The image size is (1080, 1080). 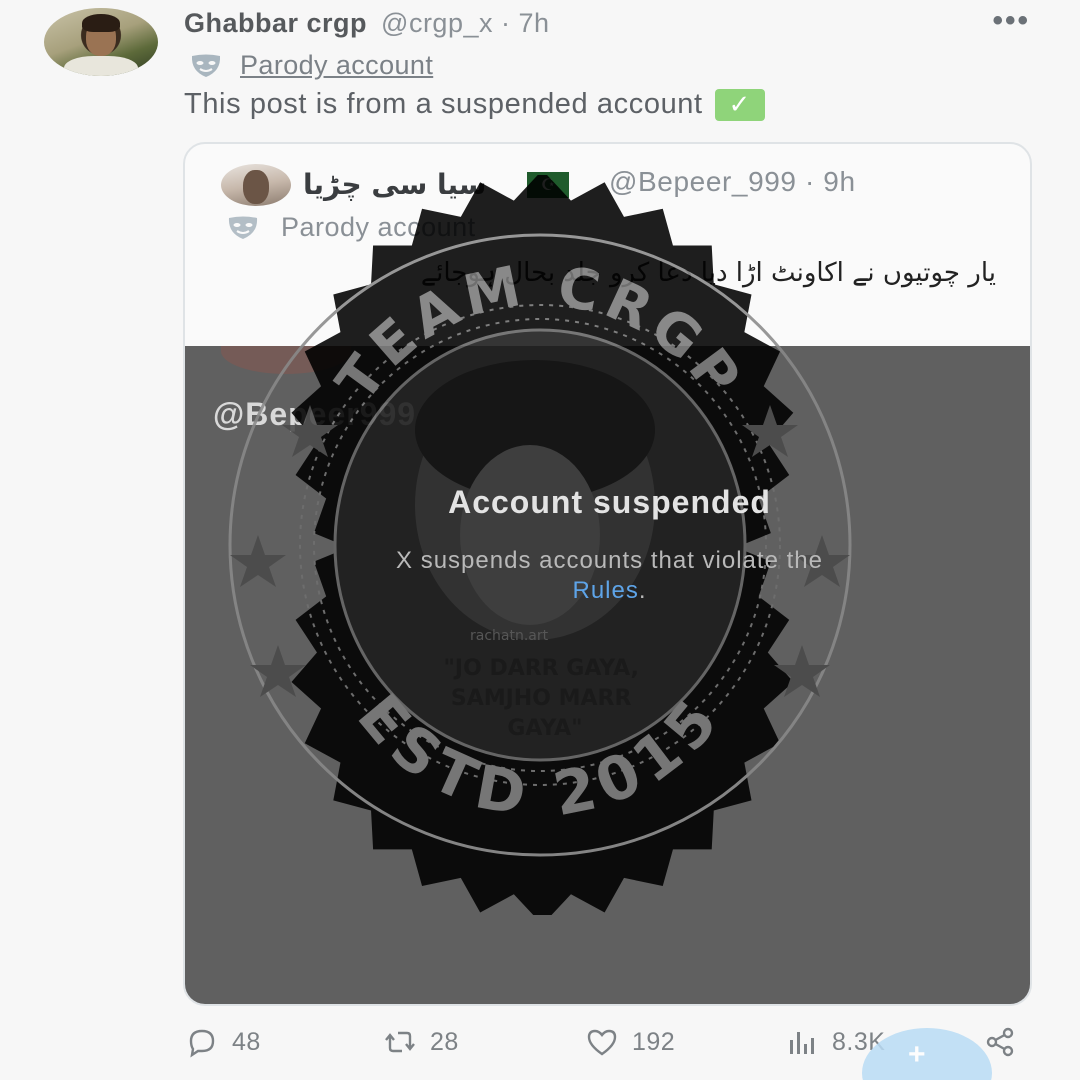 What do you see at coordinates (1011, 21) in the screenshot?
I see `more-icon: •••` at bounding box center [1011, 21].